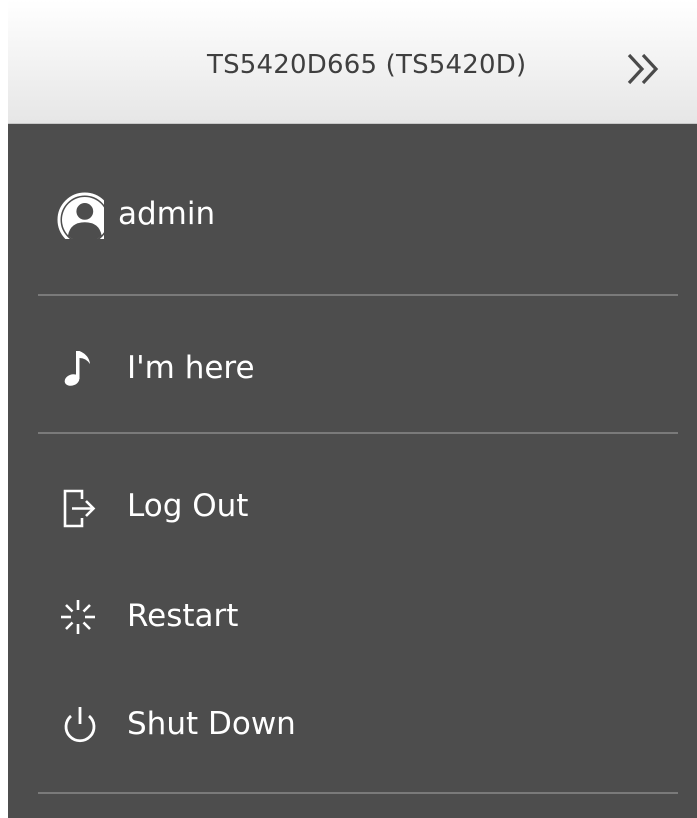 The width and height of the screenshot is (697, 818). I want to click on restart-icon, so click(78, 617).